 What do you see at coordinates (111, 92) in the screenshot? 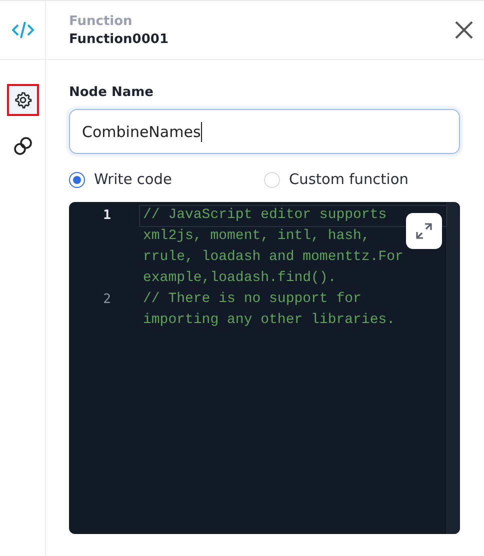
I see `field-label: Node Name` at bounding box center [111, 92].